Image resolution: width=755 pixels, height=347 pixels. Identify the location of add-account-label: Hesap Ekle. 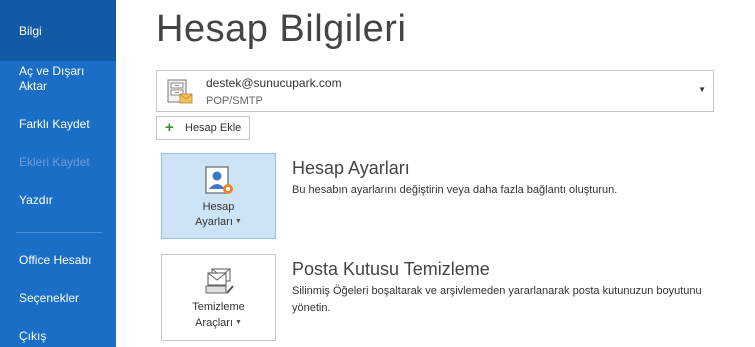
(213, 128).